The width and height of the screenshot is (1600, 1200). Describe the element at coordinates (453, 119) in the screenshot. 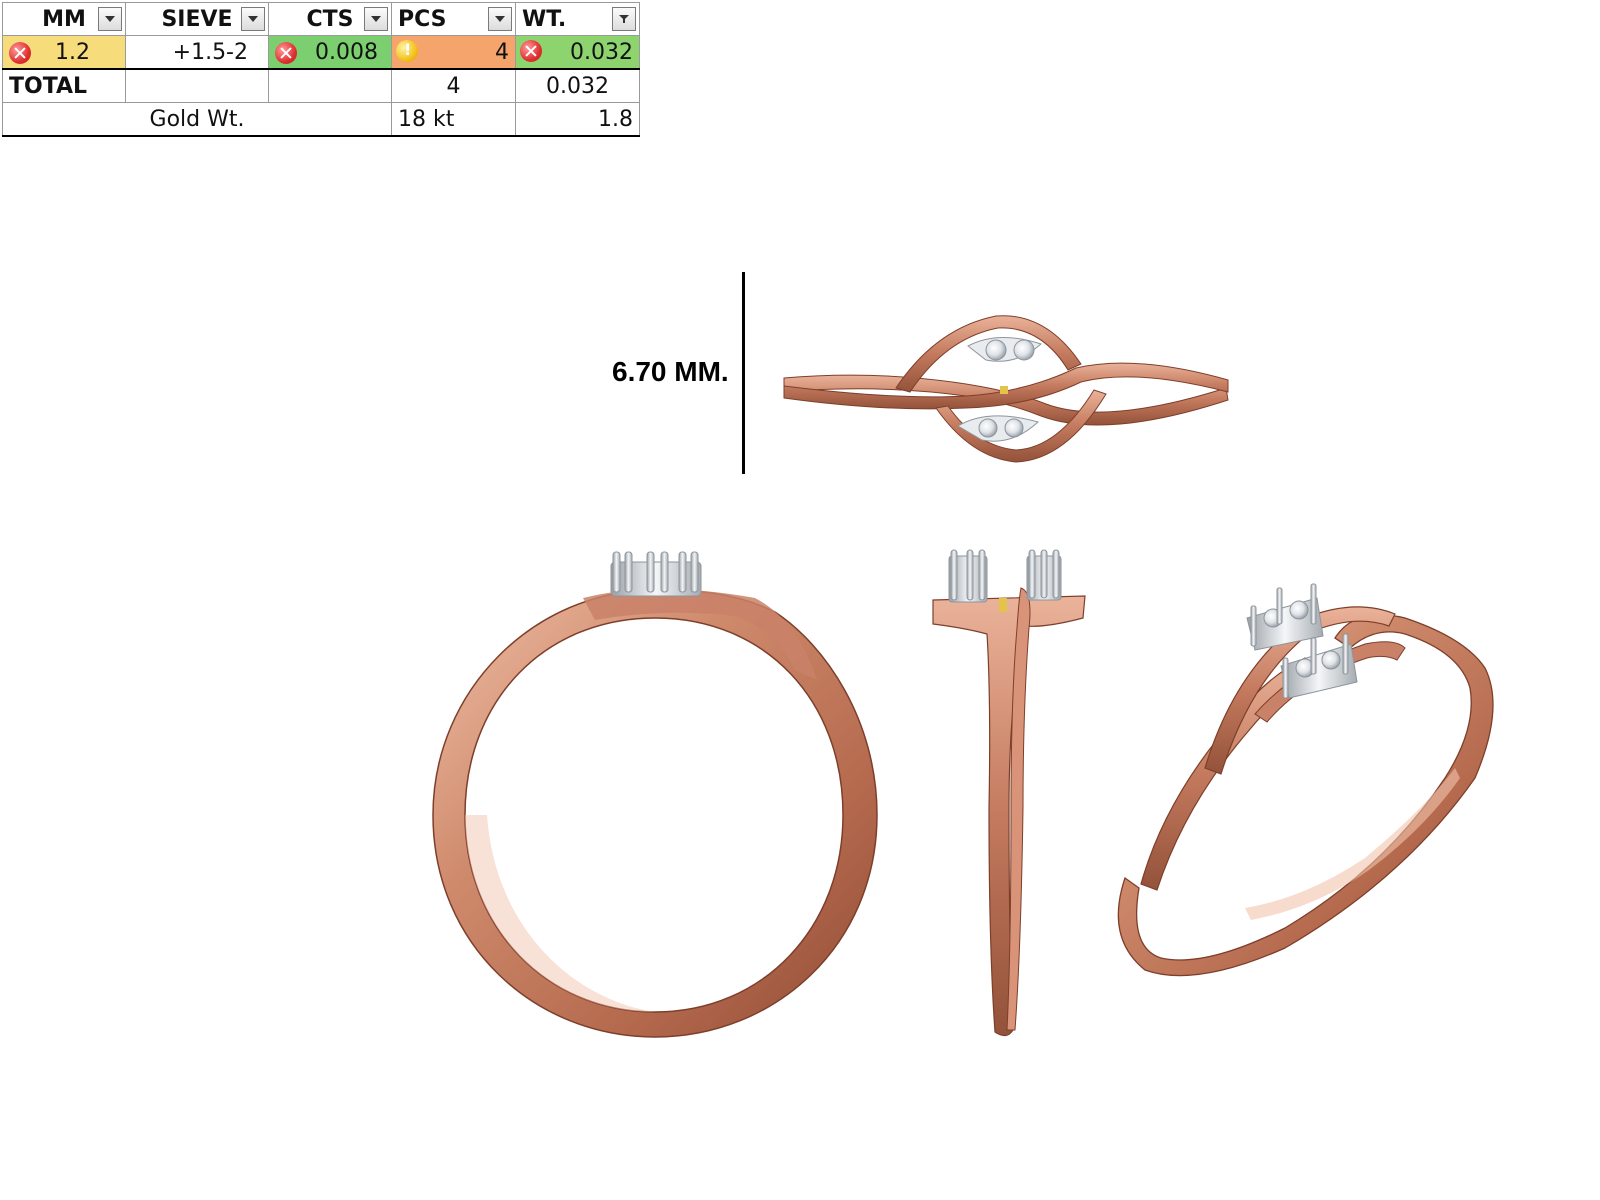

I see `gold-karat: 18 kt` at that location.